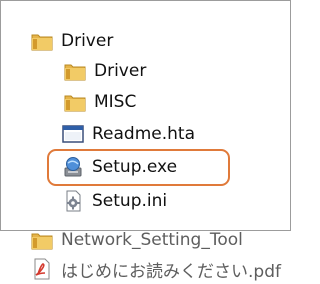 The image size is (320, 284). Describe the element at coordinates (73, 201) in the screenshot. I see `settings-file-icon` at that location.